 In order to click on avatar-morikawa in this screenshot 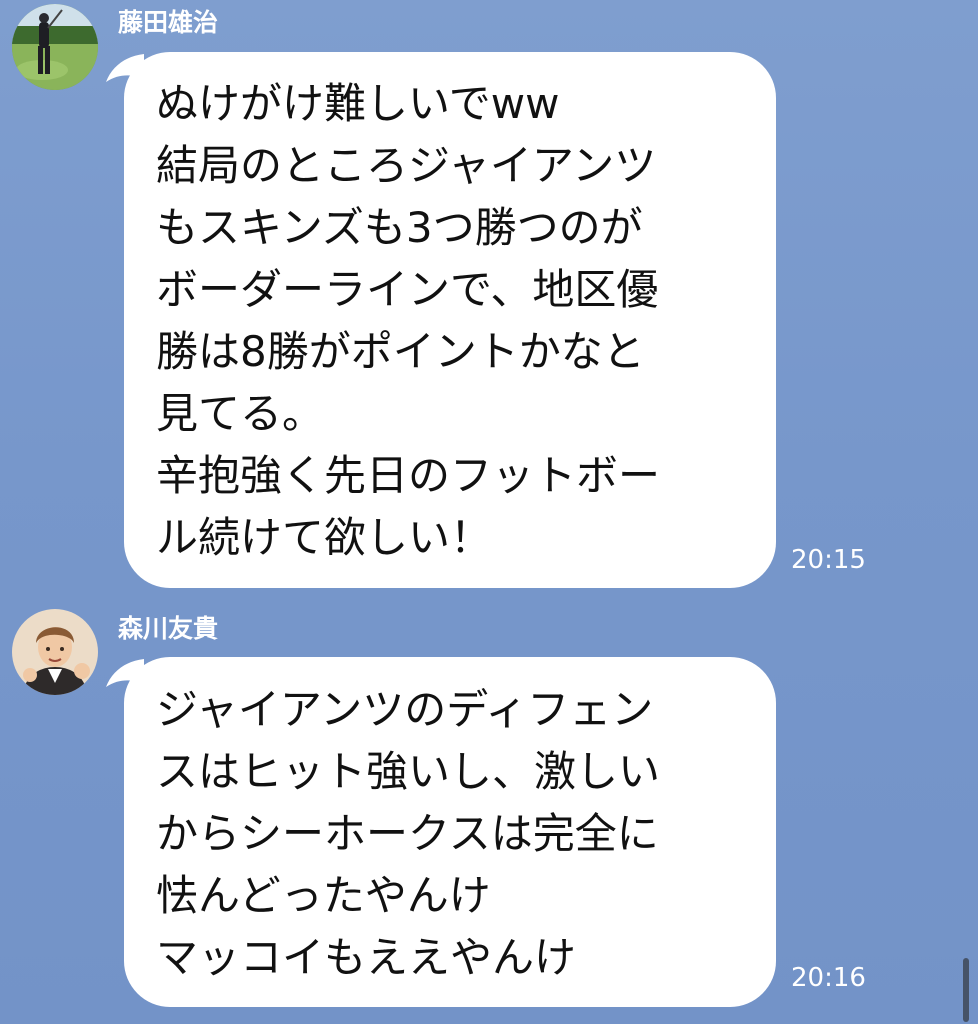, I will do `click(55, 652)`.